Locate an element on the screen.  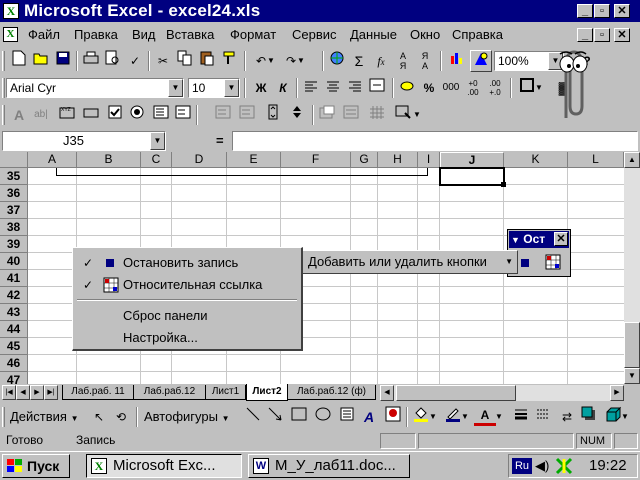
toolbar-menu-icon: ▼ is located at coordinates (515, 240).